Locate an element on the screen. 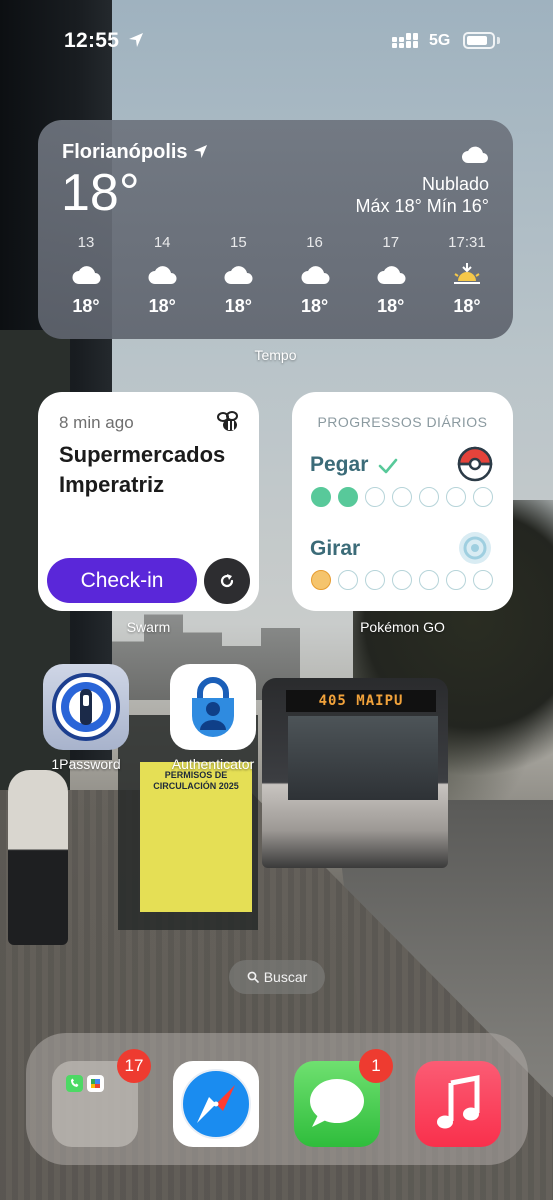 The width and height of the screenshot is (553, 1200). catch-progress is located at coordinates (402, 497).